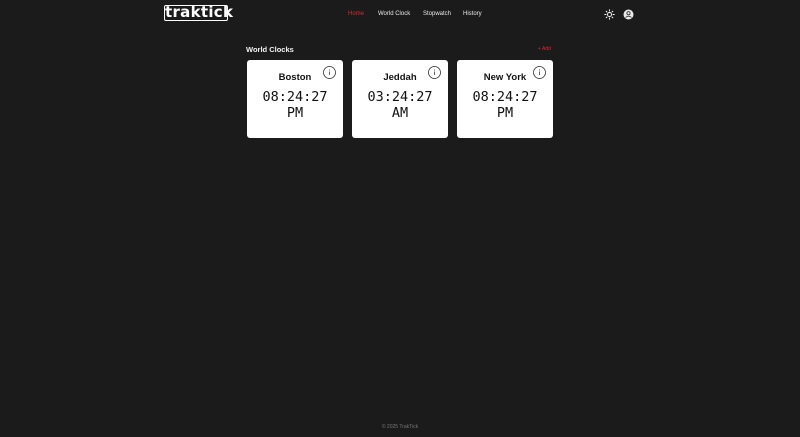  I want to click on user-menu-button, so click(628, 13).